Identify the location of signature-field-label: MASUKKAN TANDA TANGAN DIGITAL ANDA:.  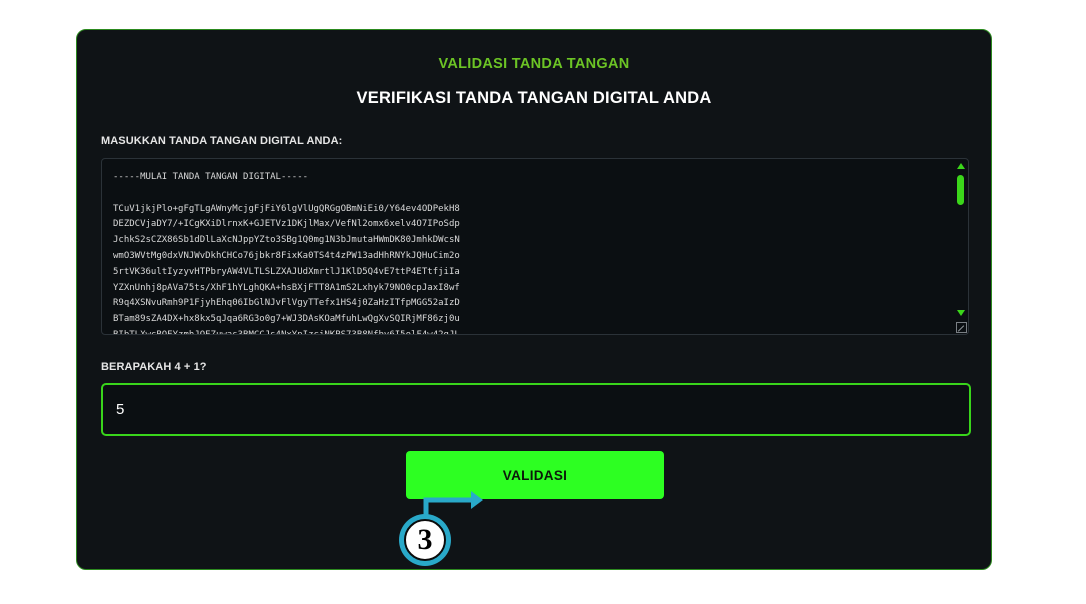
(222, 141).